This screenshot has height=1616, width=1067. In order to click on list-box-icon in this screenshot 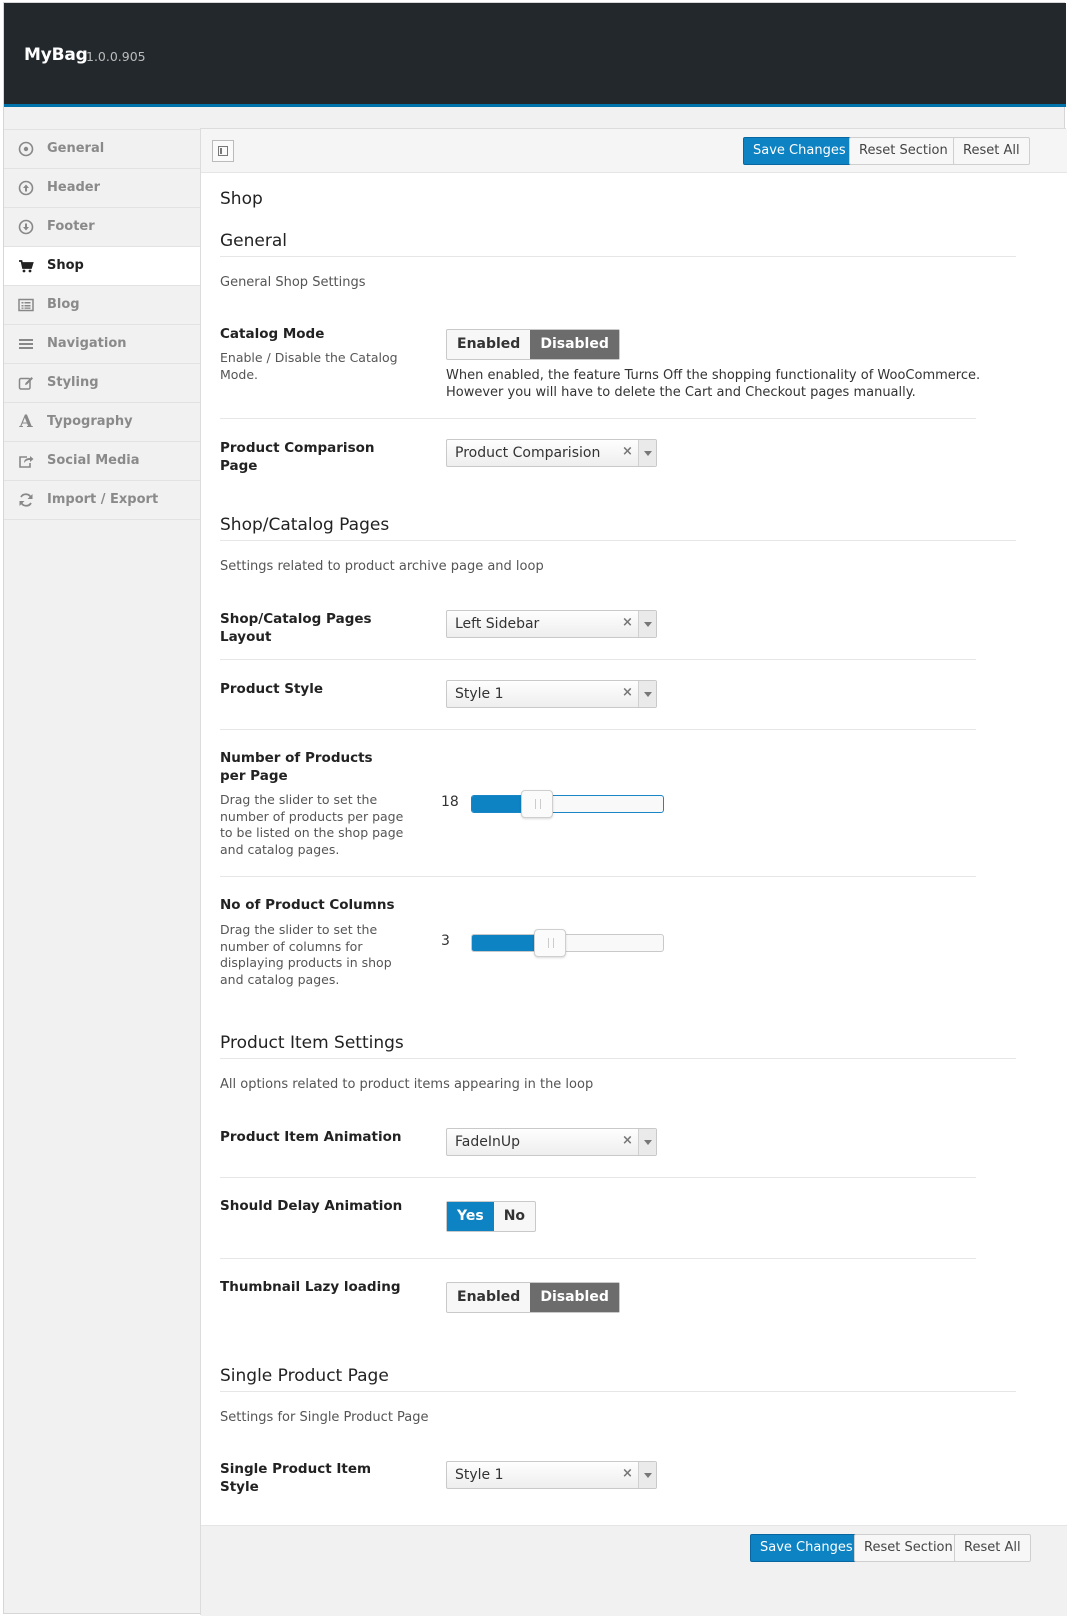, I will do `click(26, 305)`.